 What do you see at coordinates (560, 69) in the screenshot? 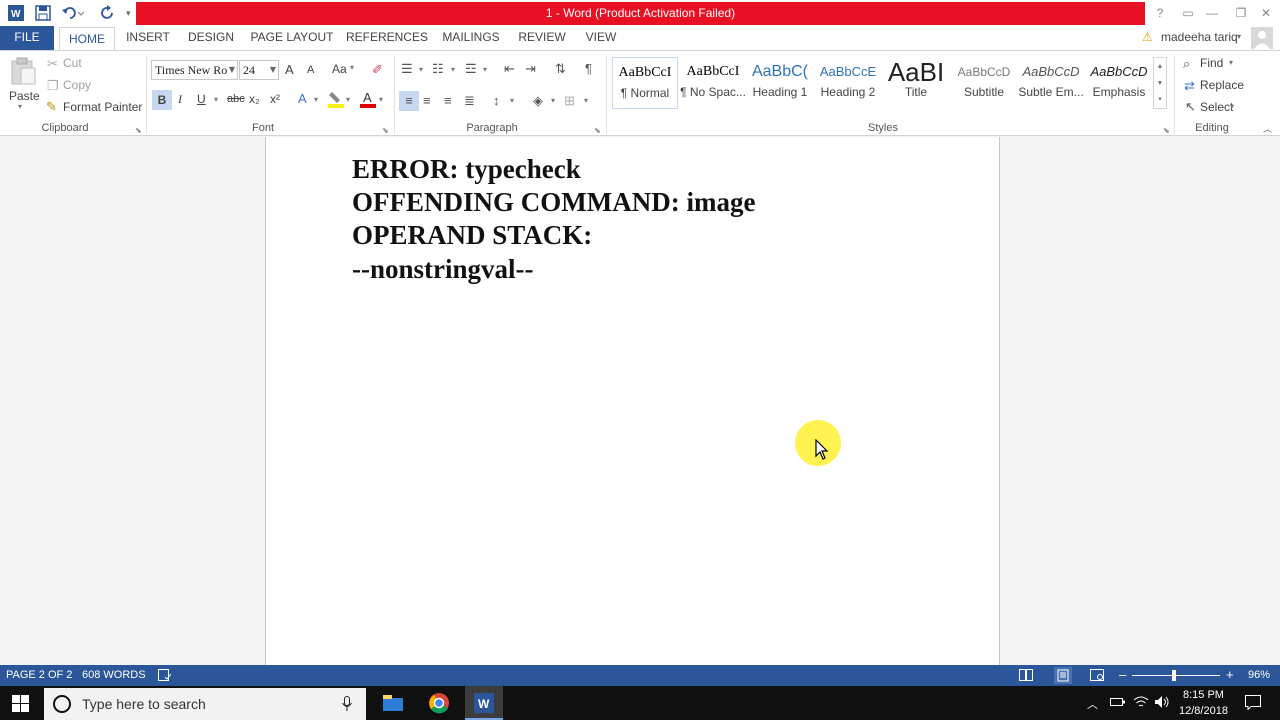
I see `sort-icon: ⇅` at bounding box center [560, 69].